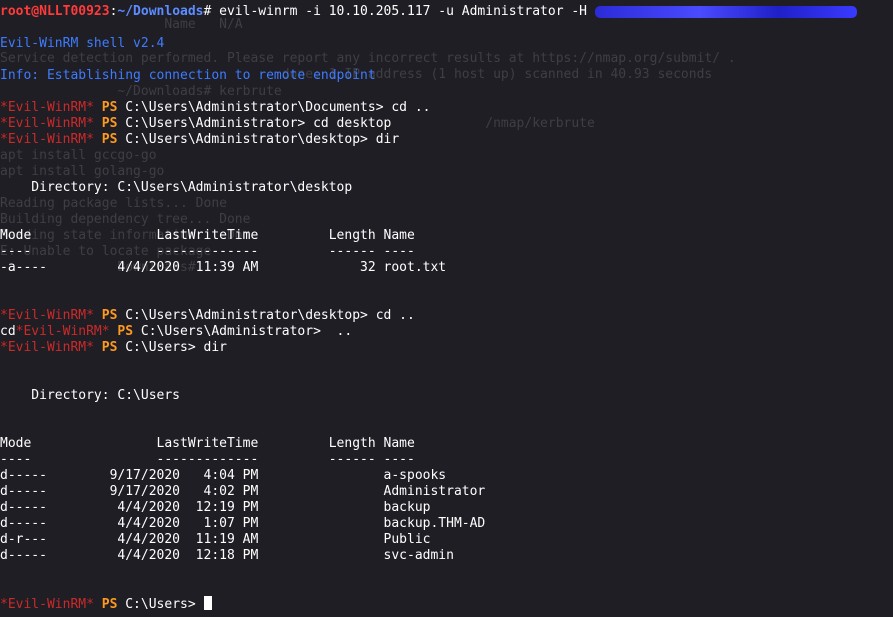 This screenshot has width=893, height=617. What do you see at coordinates (207, 603) in the screenshot?
I see `text-cursor` at bounding box center [207, 603].